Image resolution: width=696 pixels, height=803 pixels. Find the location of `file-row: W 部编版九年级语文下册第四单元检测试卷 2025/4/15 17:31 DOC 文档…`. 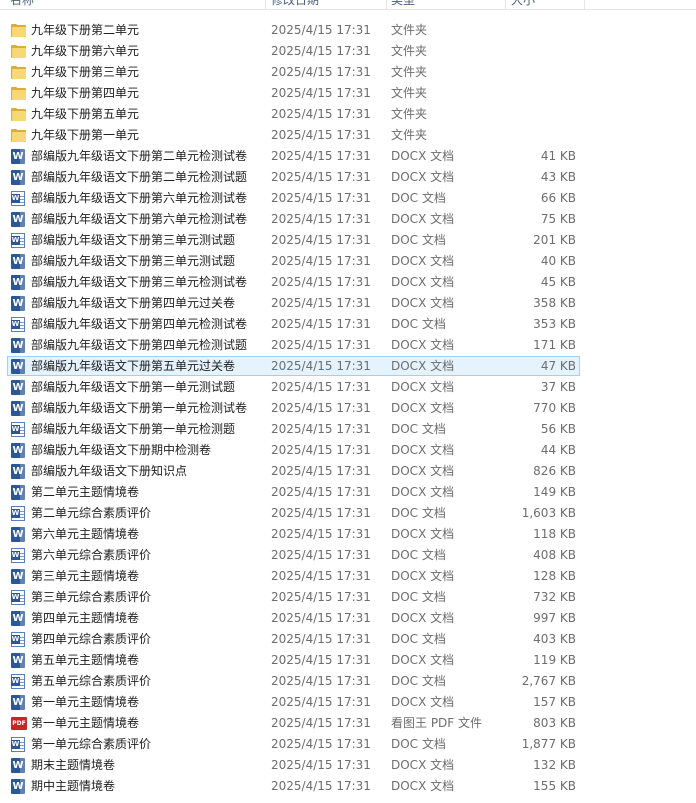

file-row: W 部编版九年级语文下册第四单元检测试卷 2025/4/15 17:31 DOC 文档… is located at coordinates (348, 324).